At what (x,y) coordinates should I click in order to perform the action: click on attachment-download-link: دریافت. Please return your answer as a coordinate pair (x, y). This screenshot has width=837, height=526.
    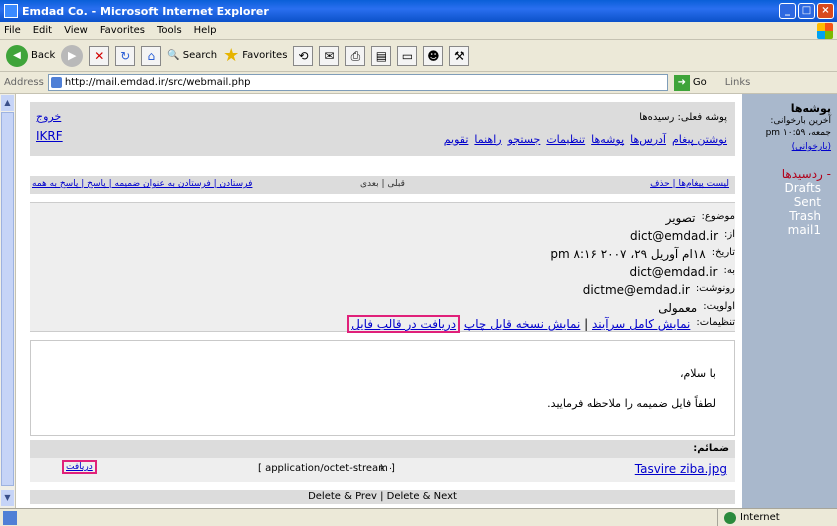
    Looking at the image, I should click on (79, 467).